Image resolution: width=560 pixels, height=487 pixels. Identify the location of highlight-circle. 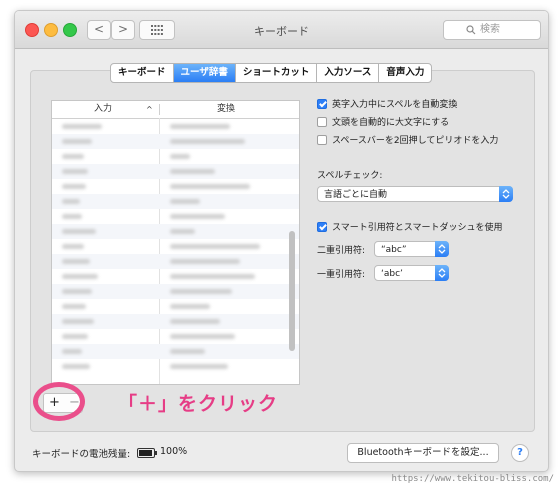
(59, 401).